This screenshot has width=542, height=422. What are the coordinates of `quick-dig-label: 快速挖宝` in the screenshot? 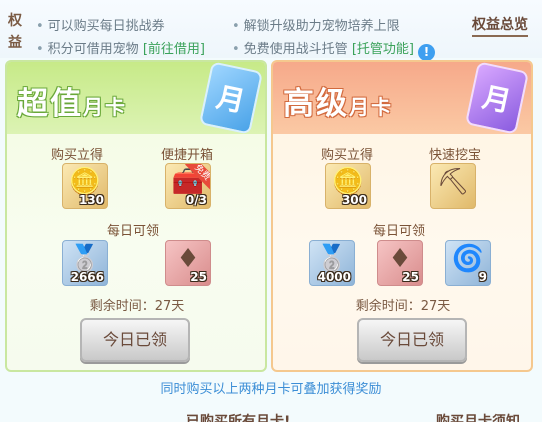 It's located at (454, 155).